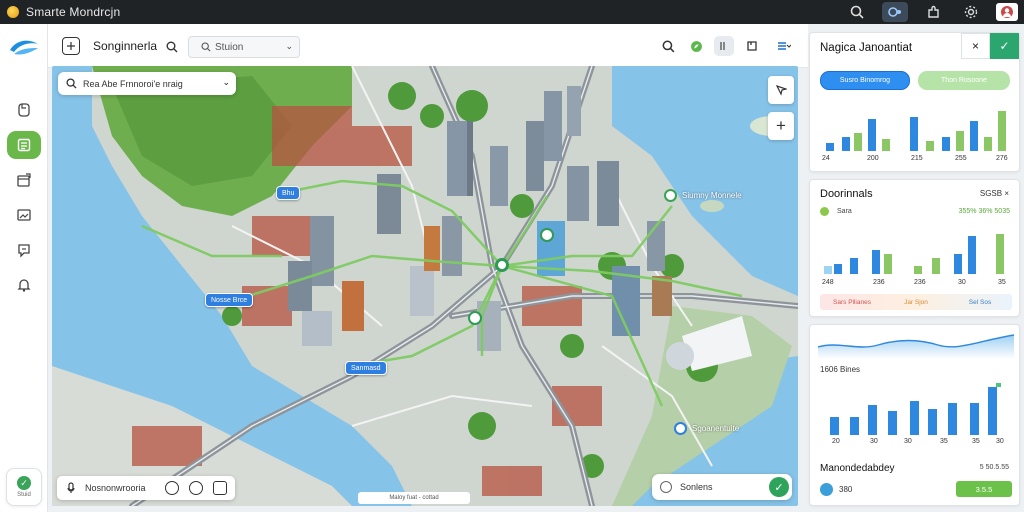 The width and height of the screenshot is (1024, 512). I want to click on rail-item-calendar, so click(24, 180).